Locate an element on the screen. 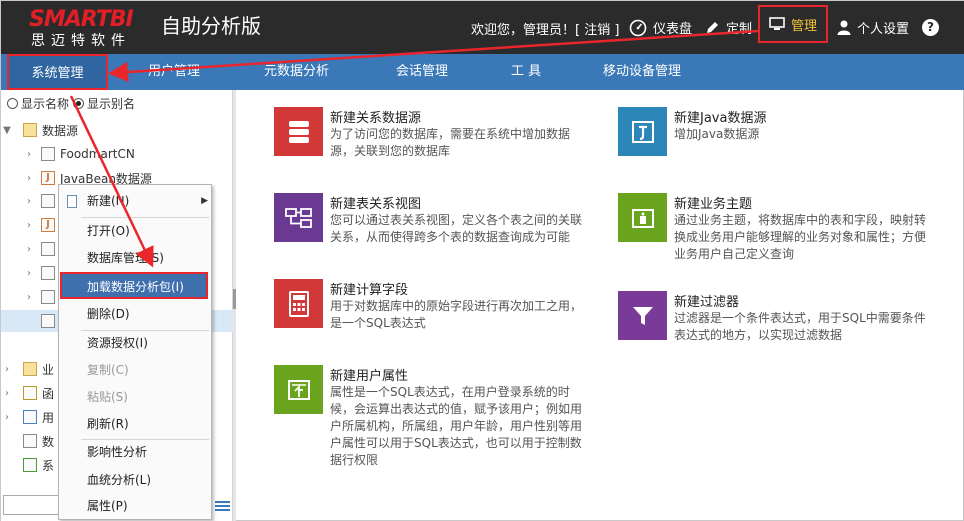  relation-view-icon is located at coordinates (298, 217).